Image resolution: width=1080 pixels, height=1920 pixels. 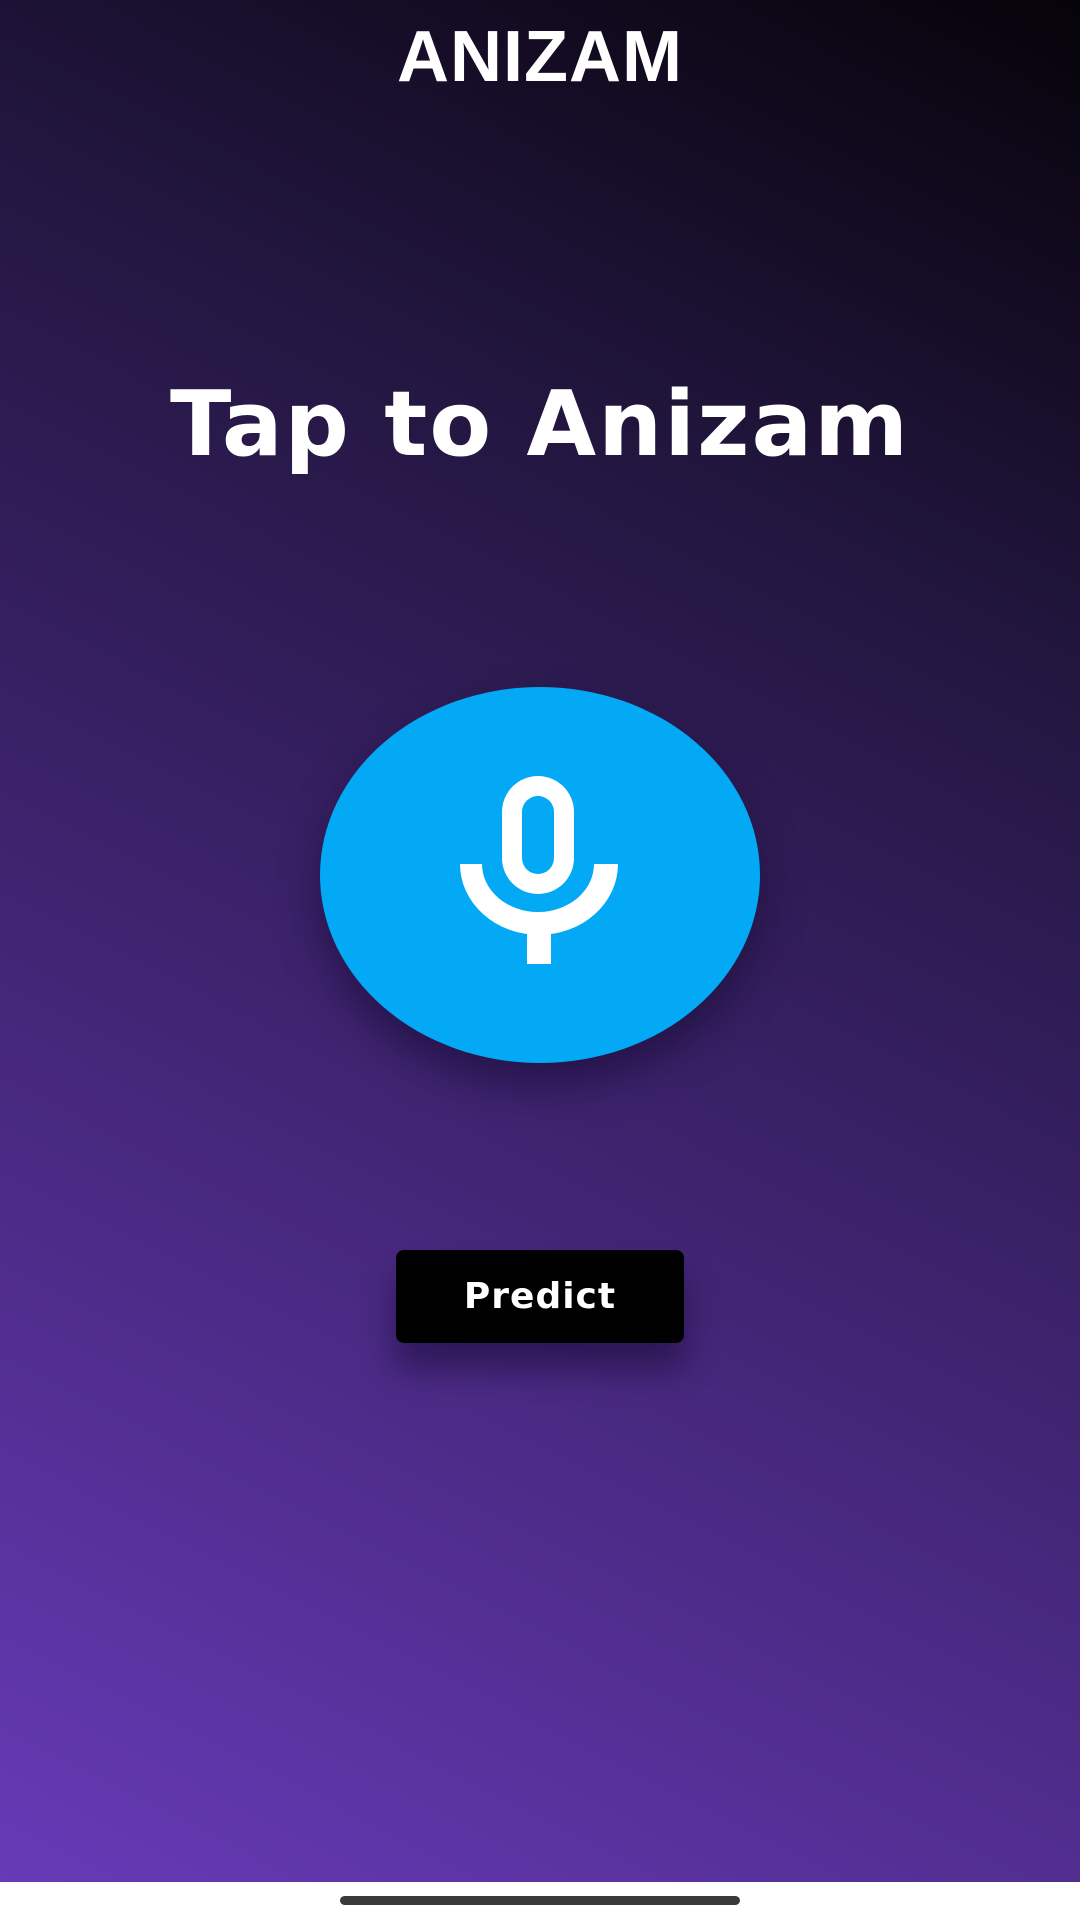 What do you see at coordinates (540, 1900) in the screenshot?
I see `home-indicator` at bounding box center [540, 1900].